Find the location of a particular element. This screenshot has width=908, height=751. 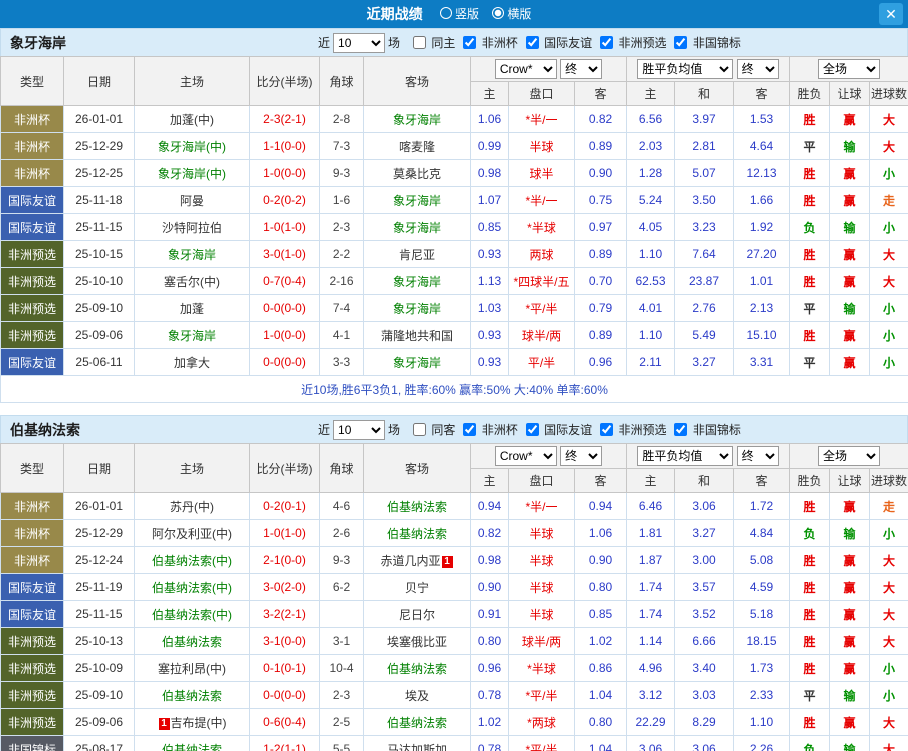

handicap-line: *半/一 is located at coordinates (541, 200).